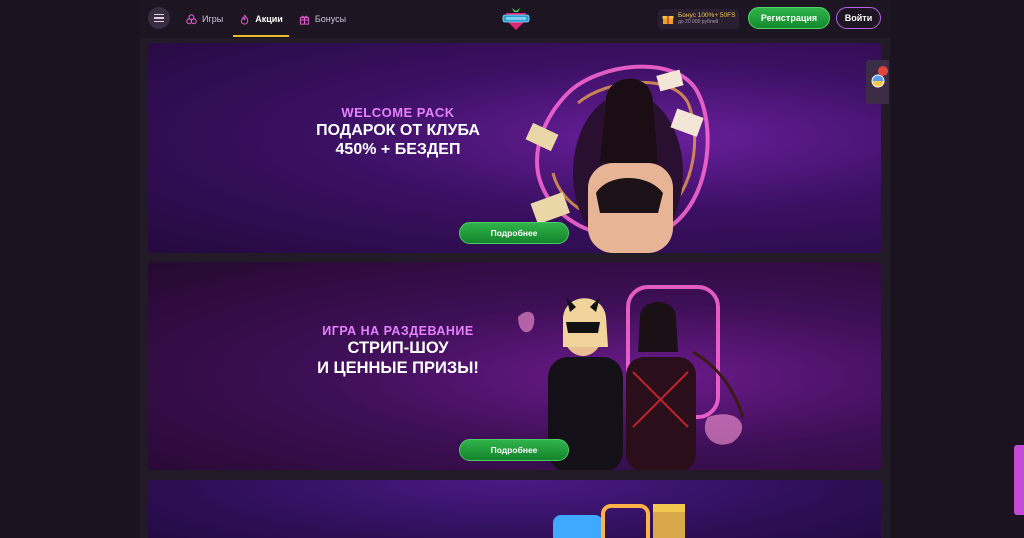 The image size is (1024, 538). Describe the element at coordinates (398, 112) in the screenshot. I see `banner-kicker: WELCOME PACK` at that location.